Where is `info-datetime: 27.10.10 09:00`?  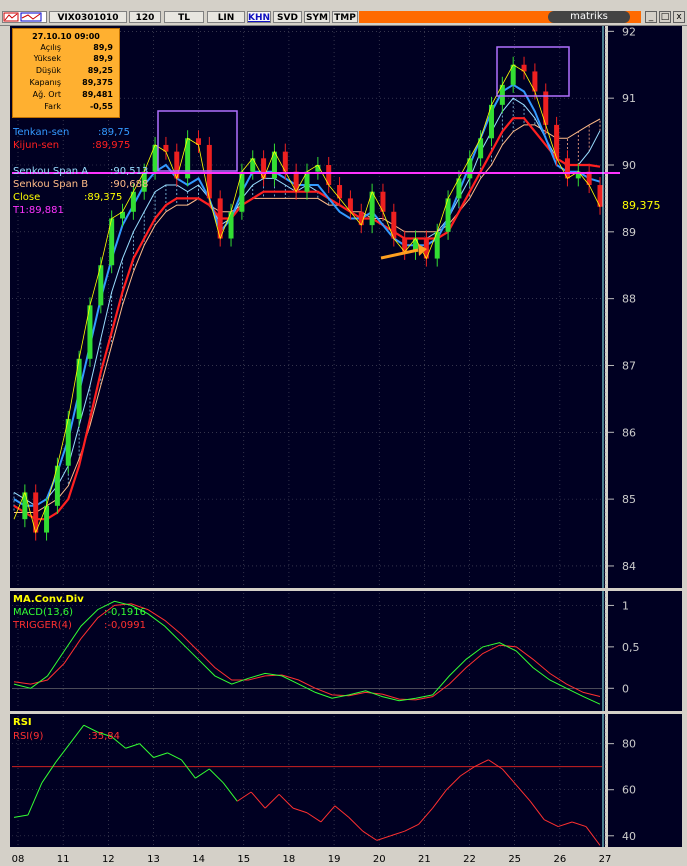
info-datetime: 27.10.10 09:00 is located at coordinates (66, 36).